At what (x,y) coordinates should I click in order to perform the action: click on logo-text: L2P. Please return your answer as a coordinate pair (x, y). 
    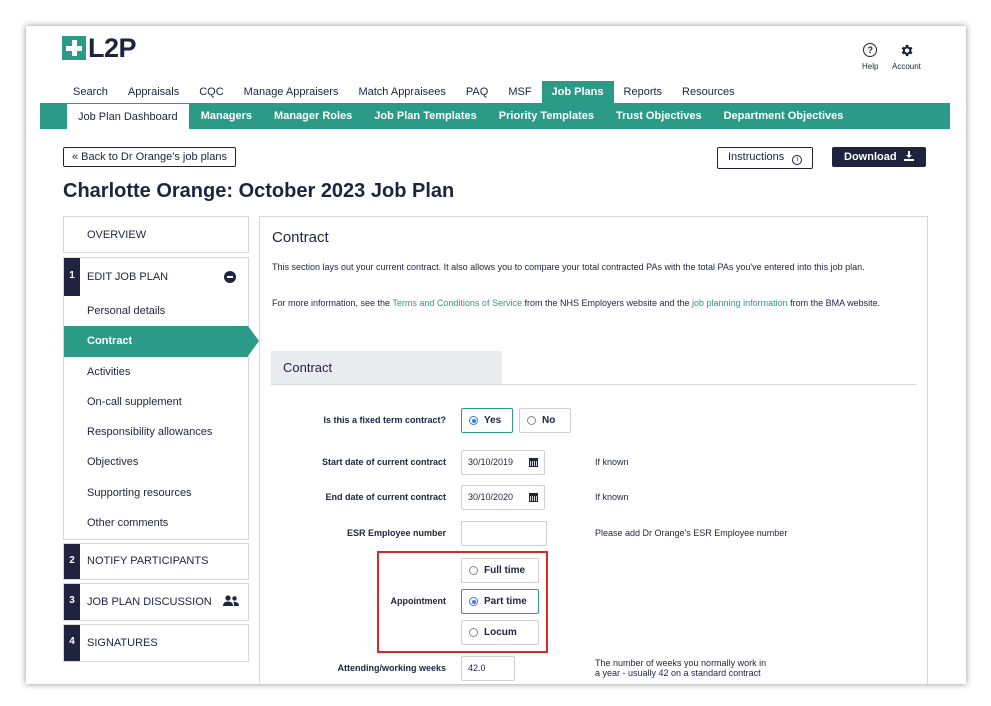
    Looking at the image, I should click on (112, 48).